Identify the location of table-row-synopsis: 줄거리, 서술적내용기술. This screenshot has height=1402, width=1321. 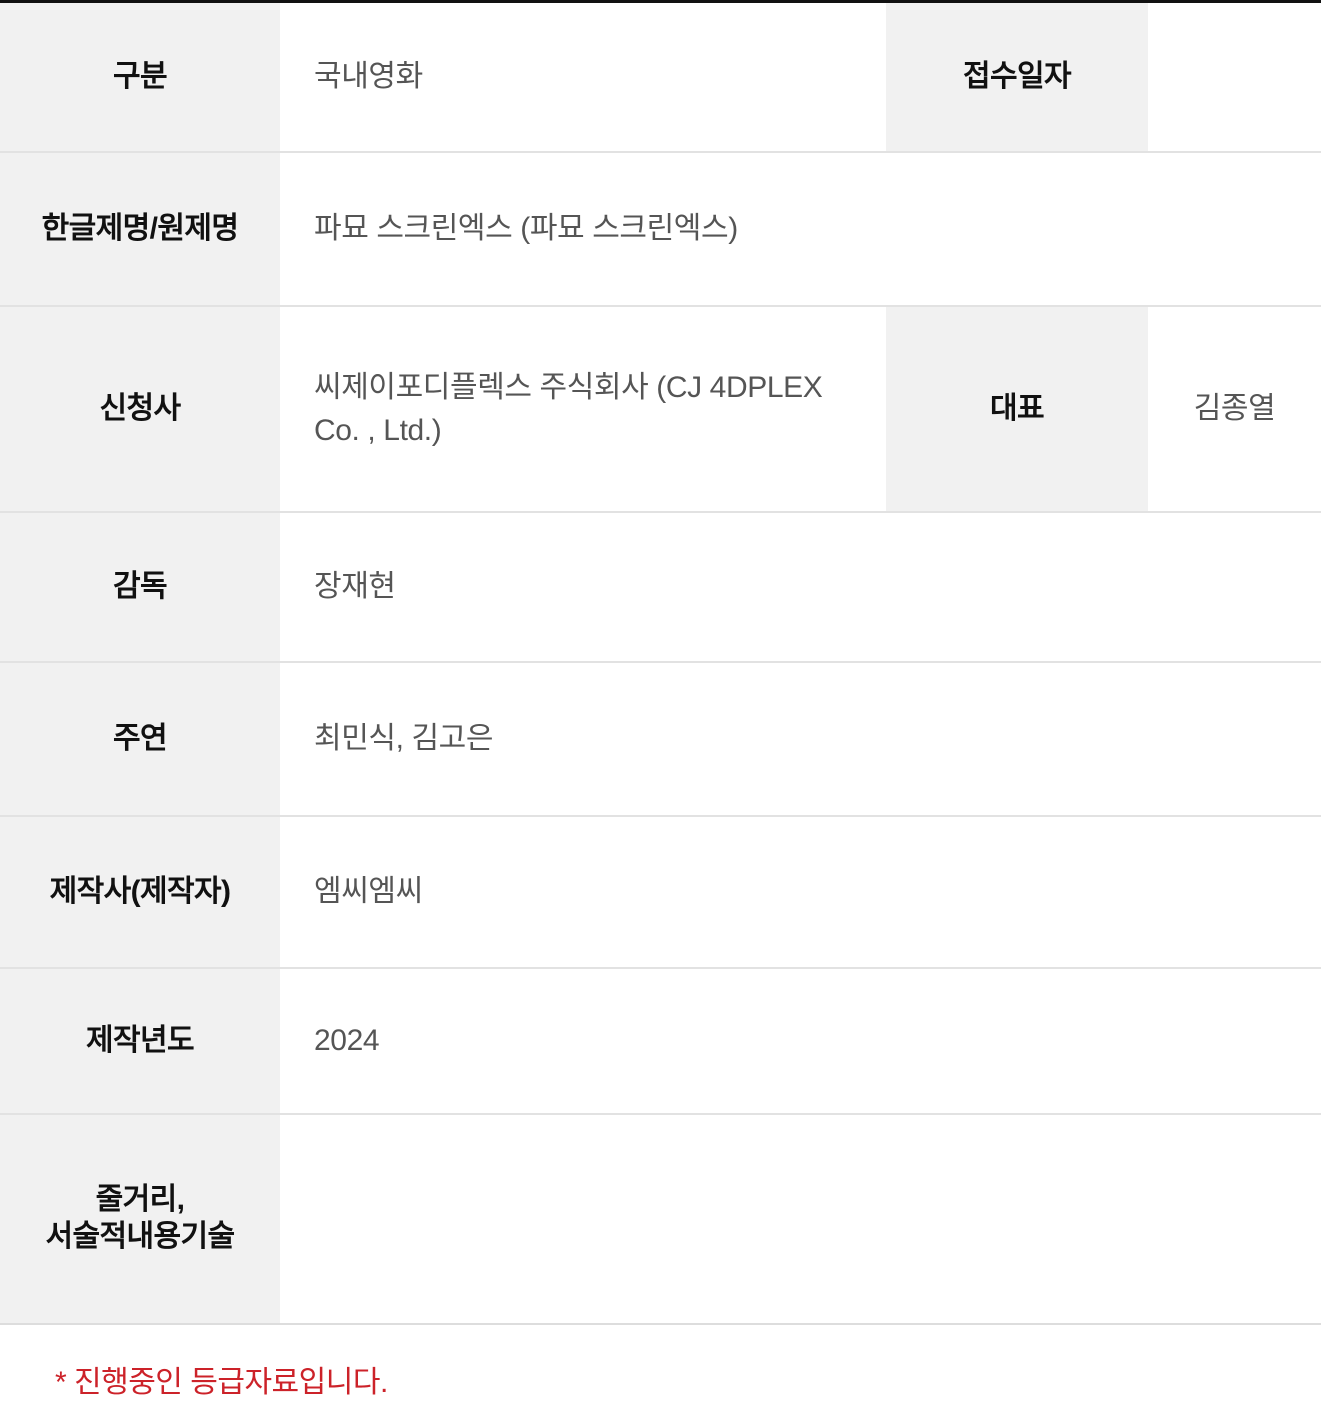
(660, 1219).